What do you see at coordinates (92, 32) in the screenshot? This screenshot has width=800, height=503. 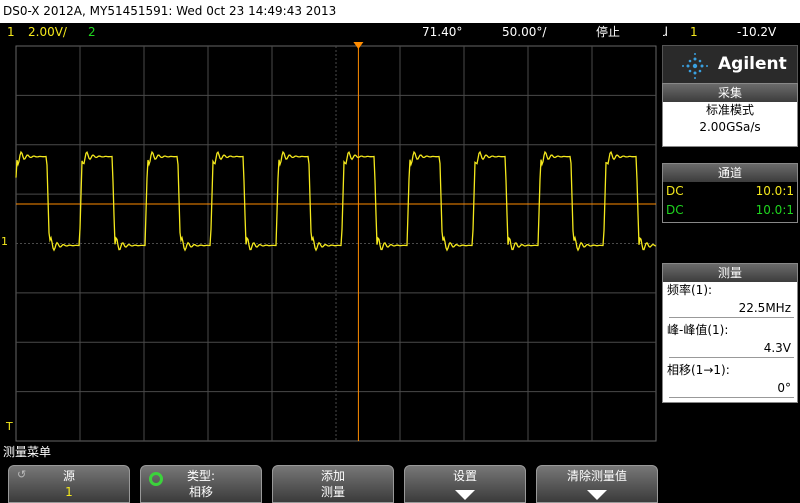 I see `ch2-number: 2` at bounding box center [92, 32].